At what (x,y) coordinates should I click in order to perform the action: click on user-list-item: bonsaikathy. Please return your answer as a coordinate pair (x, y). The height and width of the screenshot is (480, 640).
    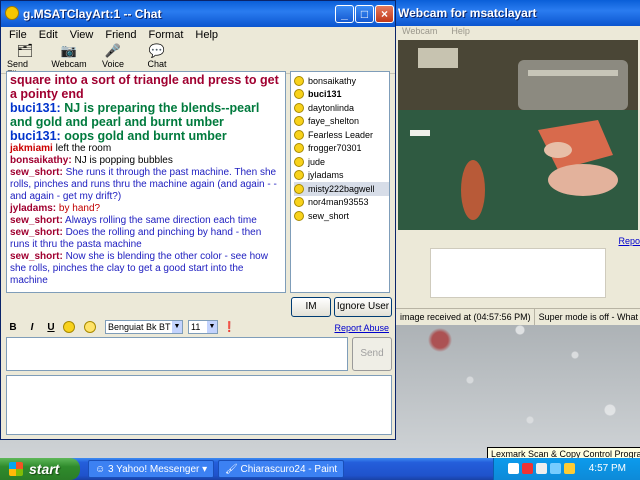
    Looking at the image, I should click on (341, 81).